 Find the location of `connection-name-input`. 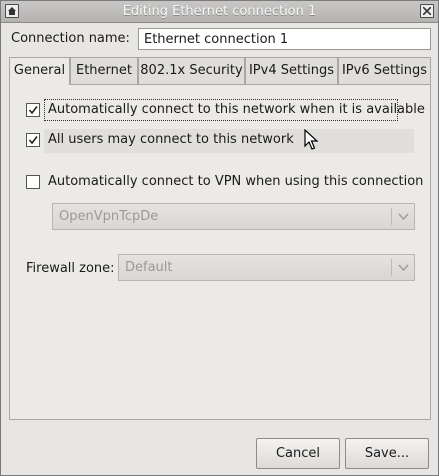

connection-name-input is located at coordinates (284, 39).